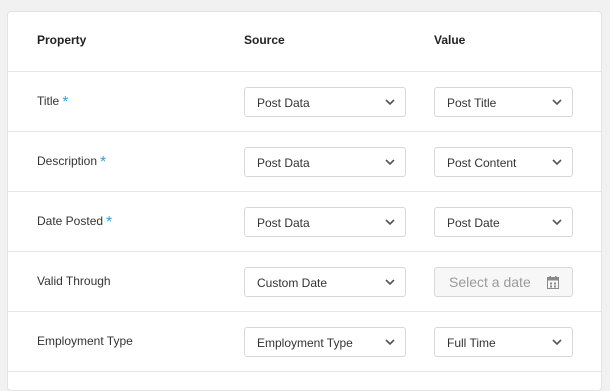 The height and width of the screenshot is (391, 610). I want to click on calendar-icon, so click(553, 282).